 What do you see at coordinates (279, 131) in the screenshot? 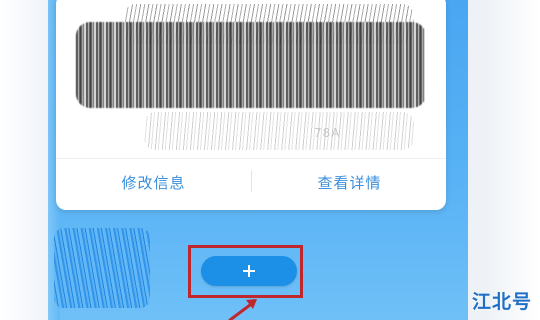
I see `redaction-scribble-lower` at bounding box center [279, 131].